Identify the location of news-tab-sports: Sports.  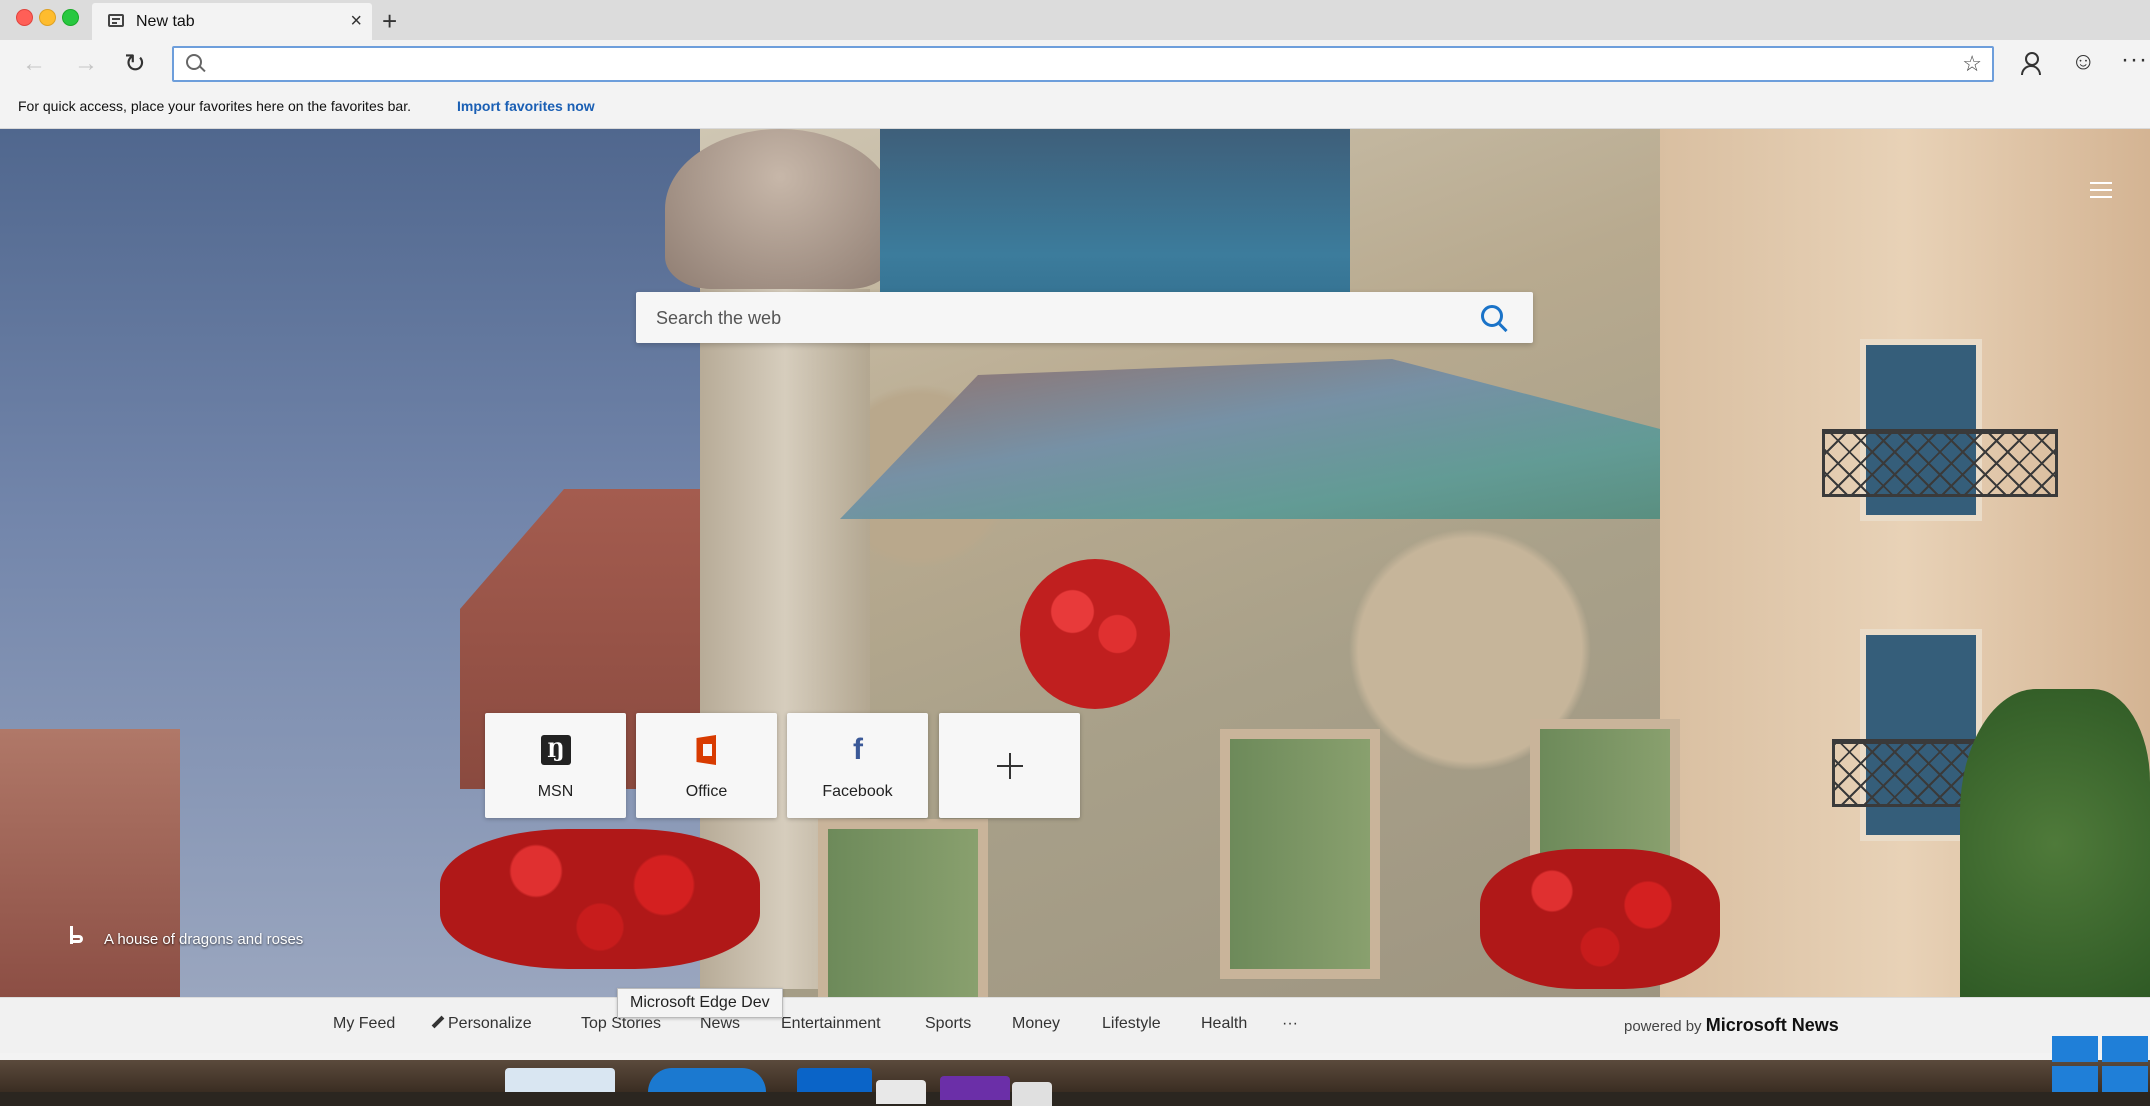
(948, 1024).